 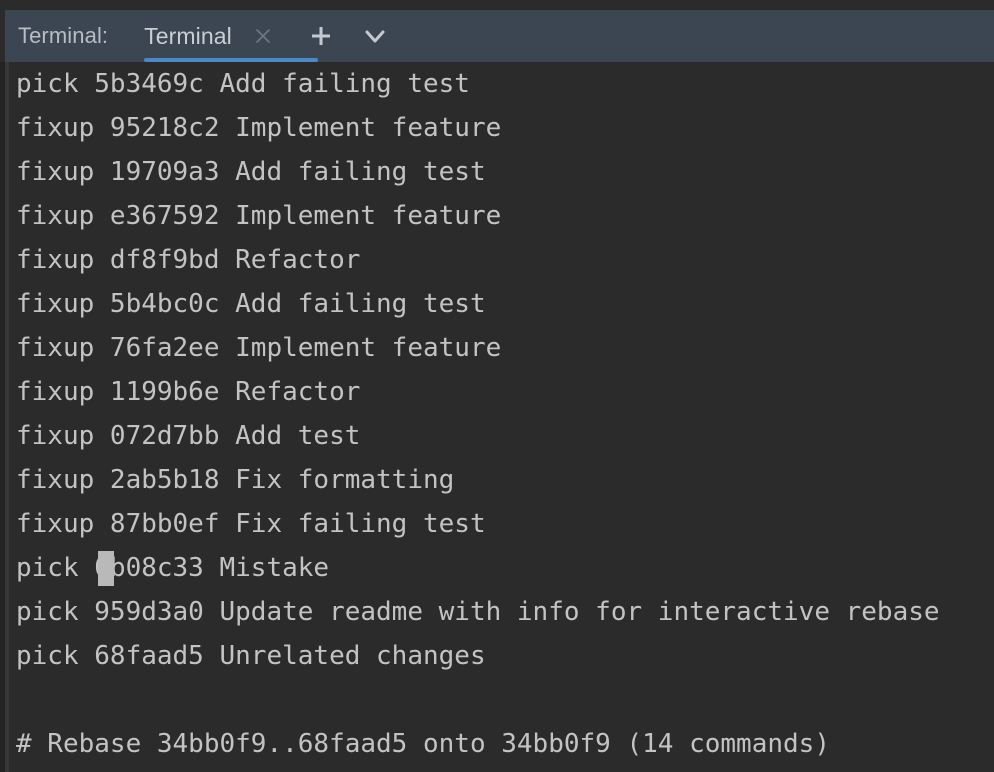 What do you see at coordinates (499, 36) in the screenshot?
I see `terminal-tool-window-header: Terminal` at bounding box center [499, 36].